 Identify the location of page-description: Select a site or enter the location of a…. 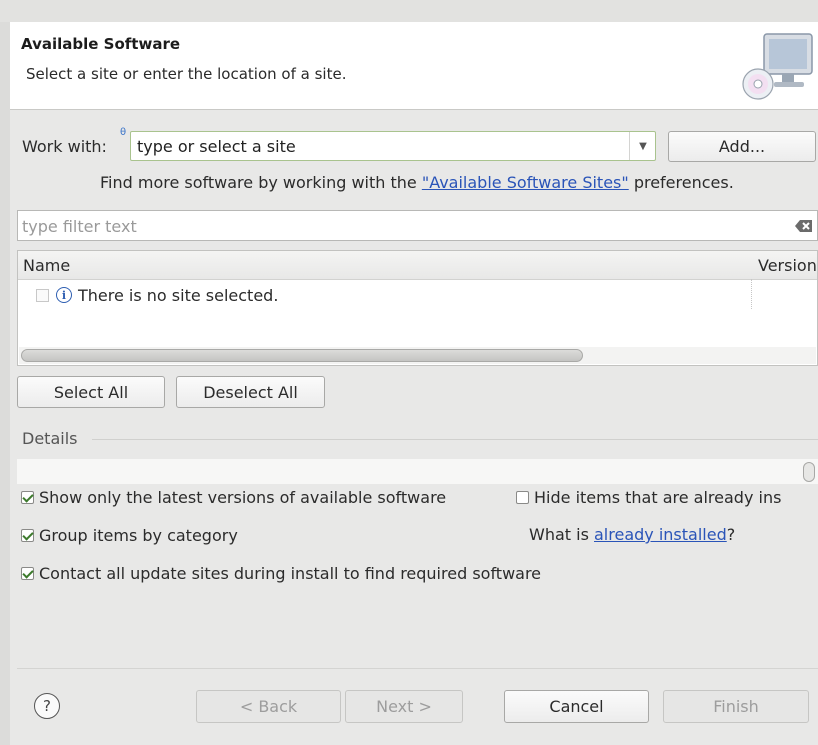
(186, 74).